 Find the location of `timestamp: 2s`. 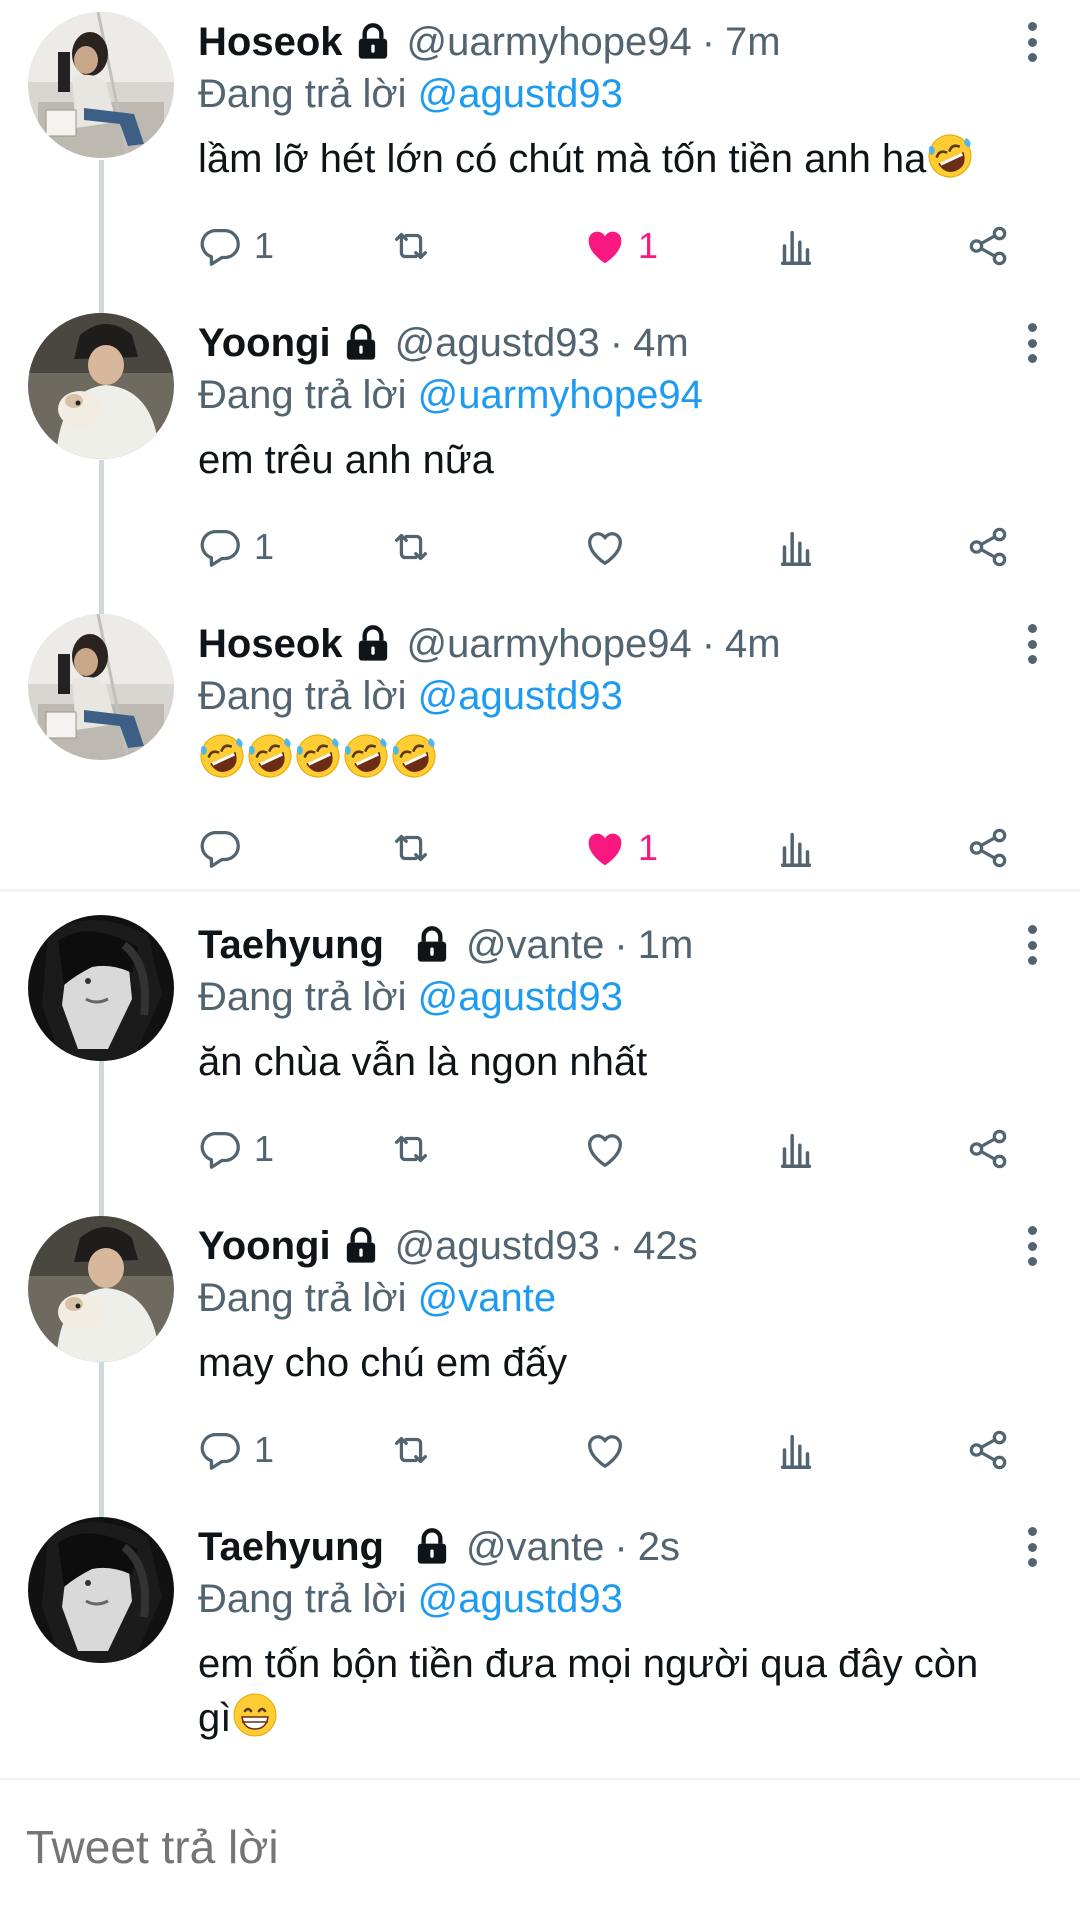

timestamp: 2s is located at coordinates (659, 1547).